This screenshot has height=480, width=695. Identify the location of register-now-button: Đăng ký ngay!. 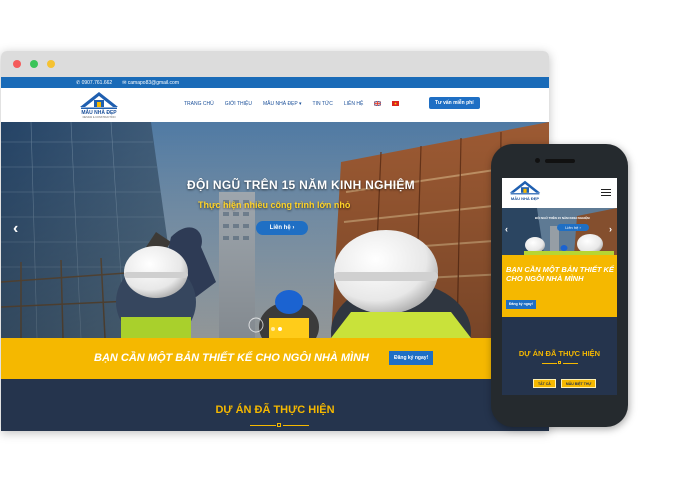
(411, 358).